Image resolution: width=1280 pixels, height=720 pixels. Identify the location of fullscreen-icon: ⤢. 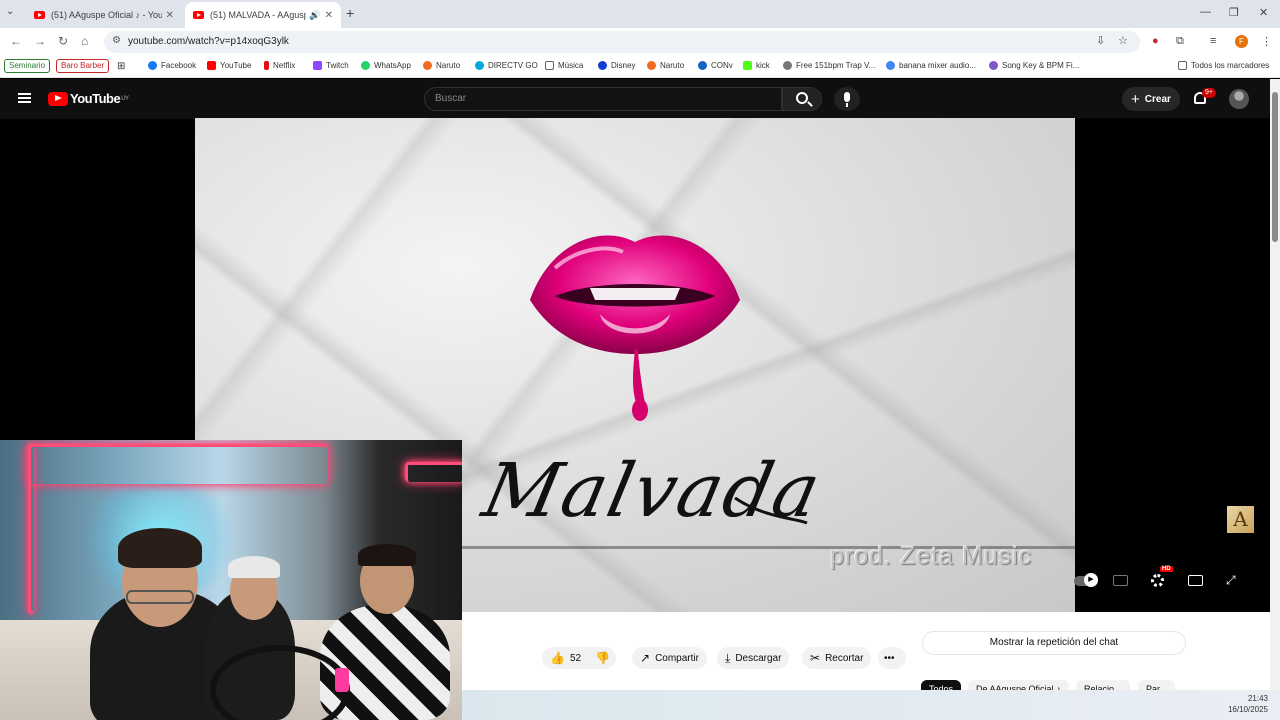
(1231, 580).